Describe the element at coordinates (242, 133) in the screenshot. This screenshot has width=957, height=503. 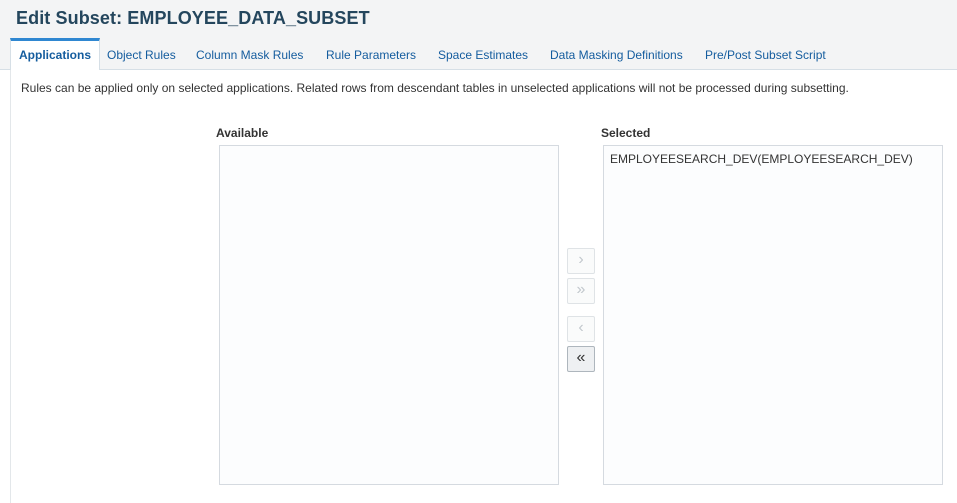
I see `available-label: Available` at that location.